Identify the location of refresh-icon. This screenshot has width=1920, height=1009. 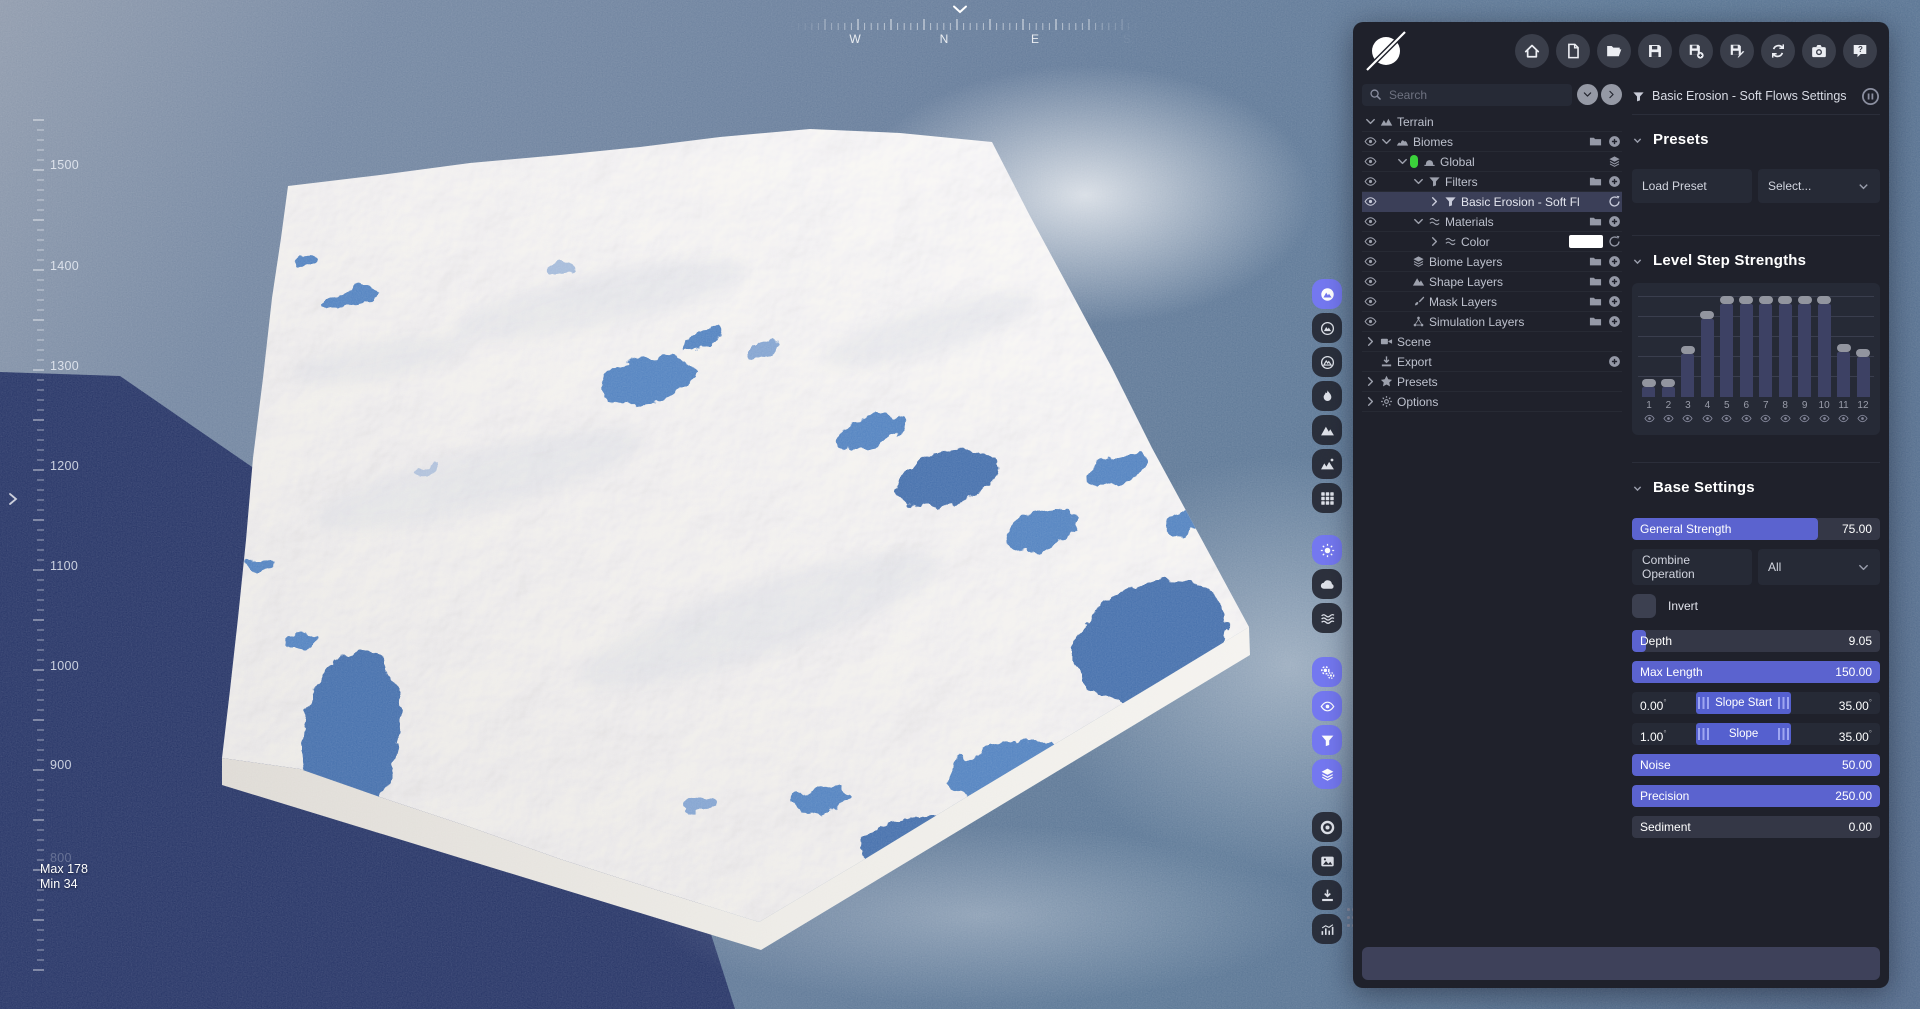
(1614, 242).